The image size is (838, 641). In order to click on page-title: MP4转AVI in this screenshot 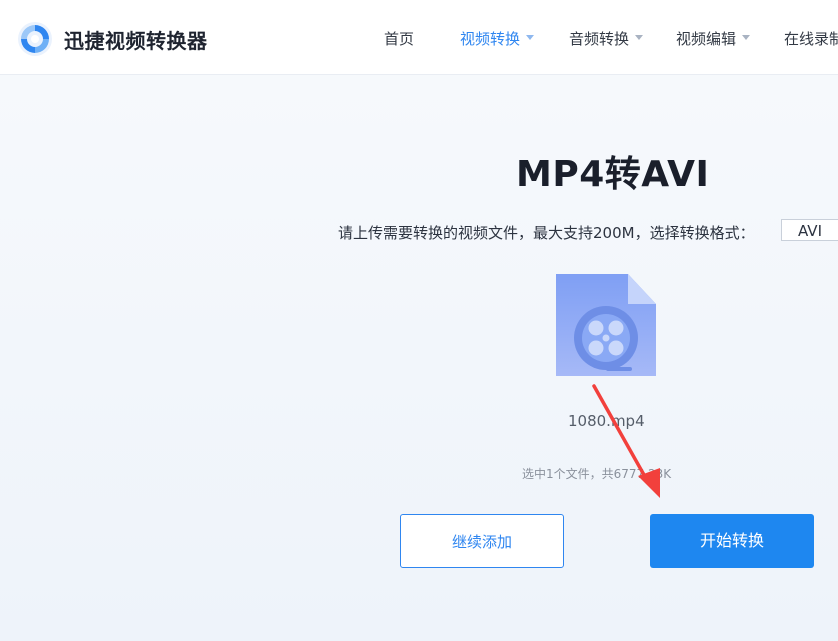, I will do `click(613, 174)`.